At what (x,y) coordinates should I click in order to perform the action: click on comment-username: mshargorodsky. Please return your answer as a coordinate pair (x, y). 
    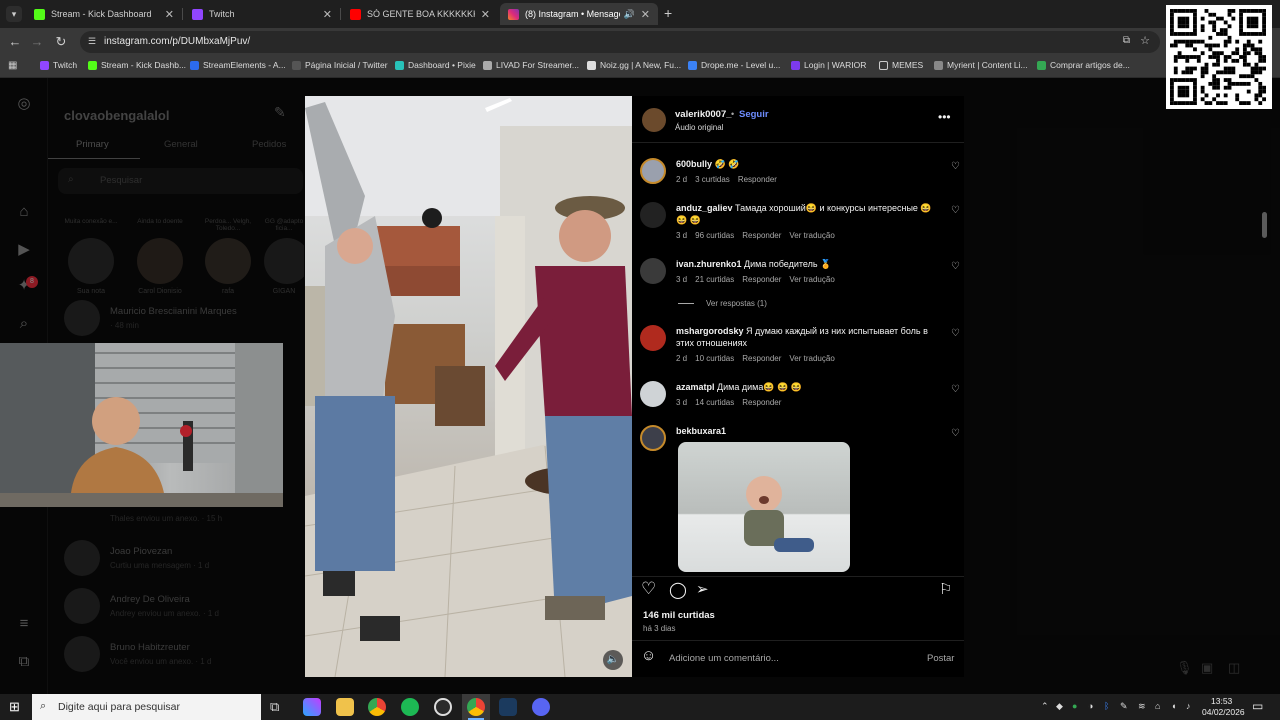
    Looking at the image, I should click on (710, 331).